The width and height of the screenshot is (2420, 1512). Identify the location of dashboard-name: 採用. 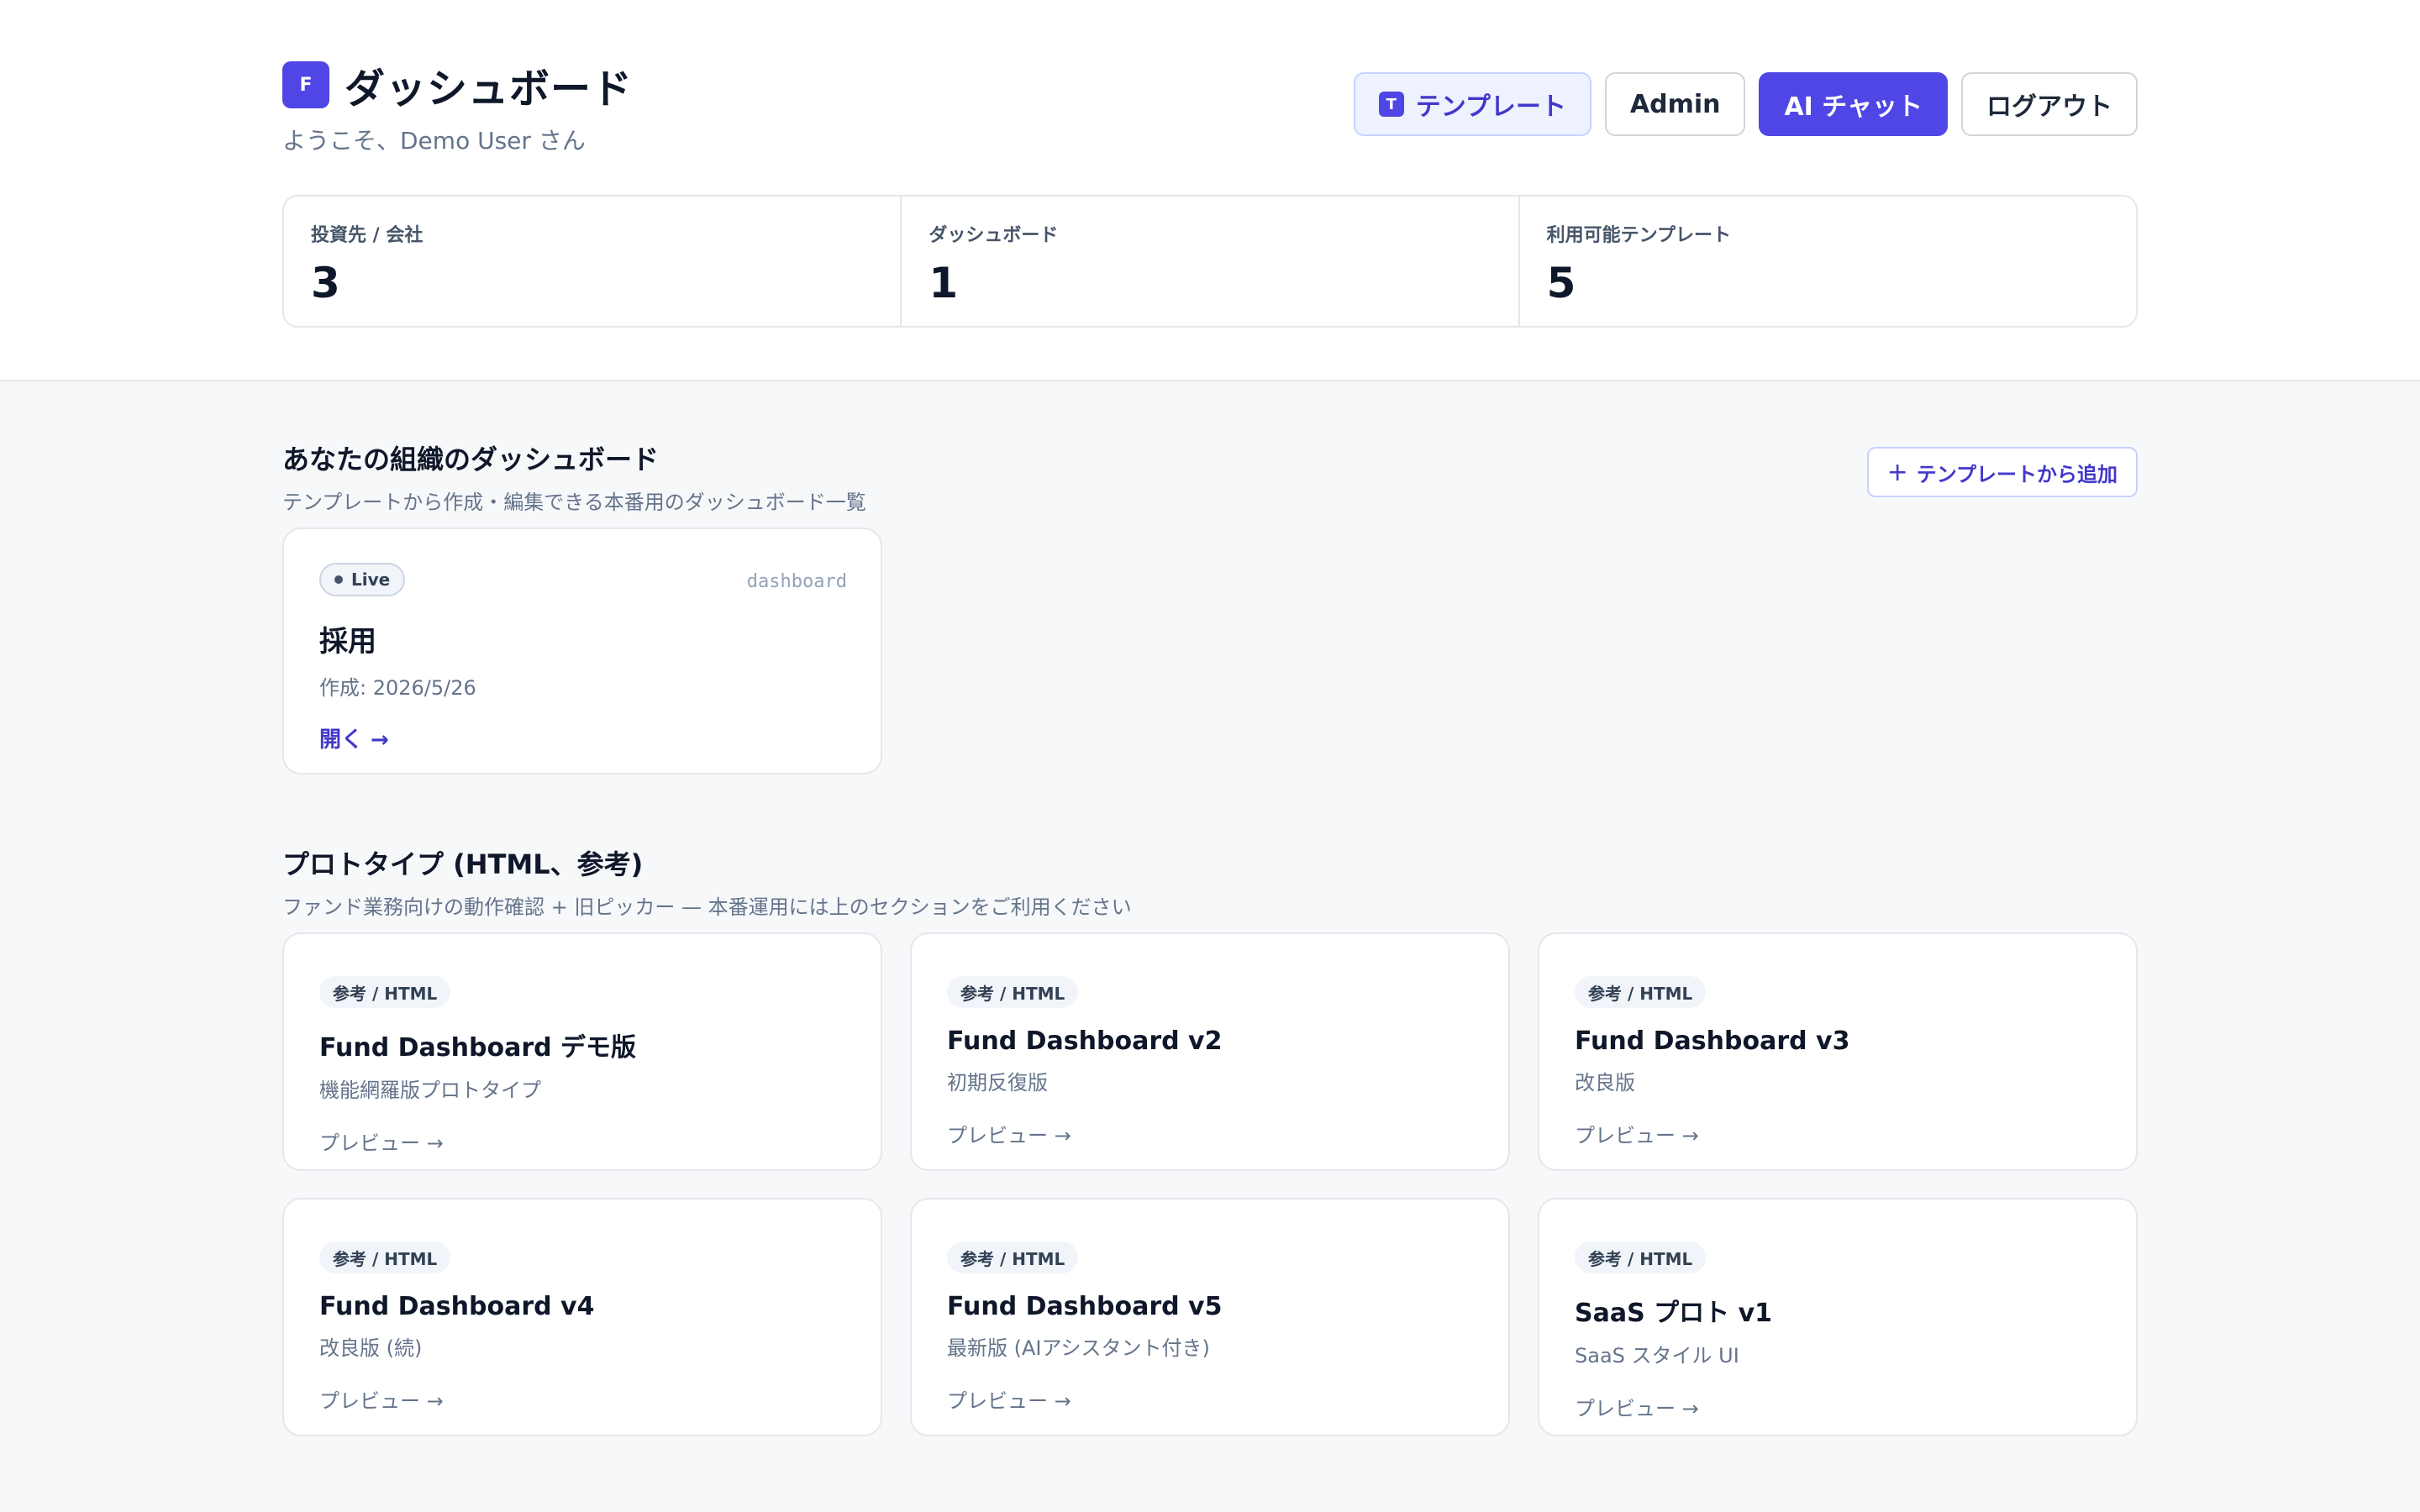
(347, 642).